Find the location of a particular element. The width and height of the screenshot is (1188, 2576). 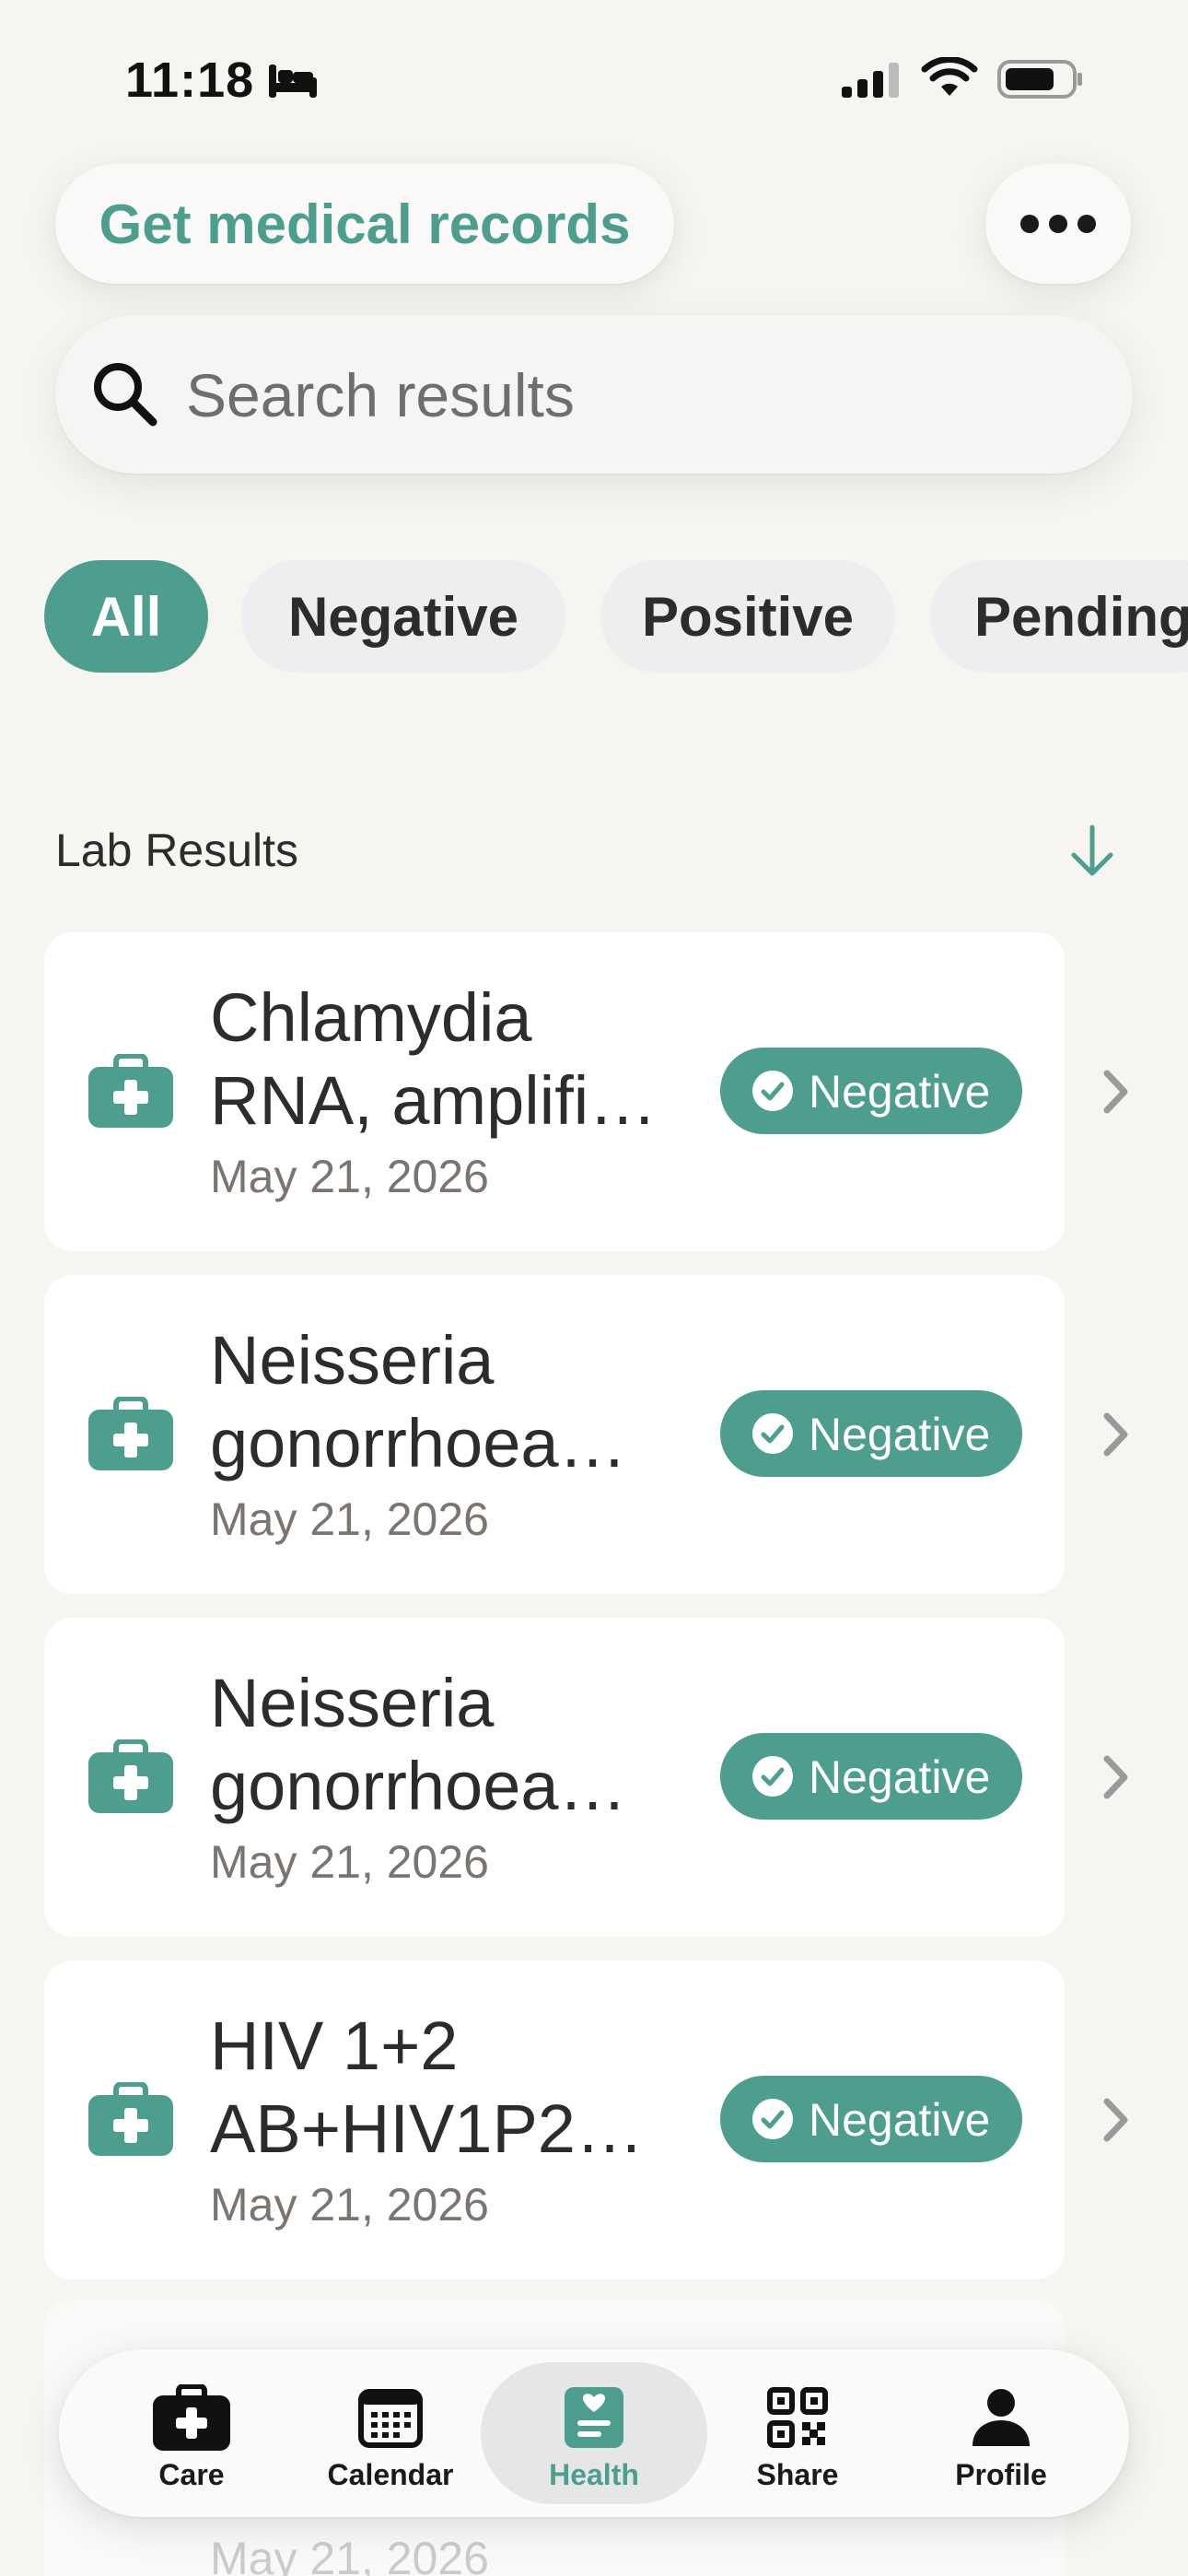

tab-calendar: Calendar is located at coordinates (390, 2433).